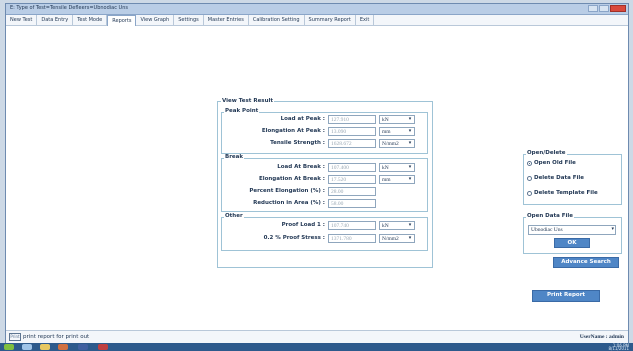 The height and width of the screenshot is (351, 633). Describe the element at coordinates (572, 243) in the screenshot. I see `ok-button: OK` at that location.